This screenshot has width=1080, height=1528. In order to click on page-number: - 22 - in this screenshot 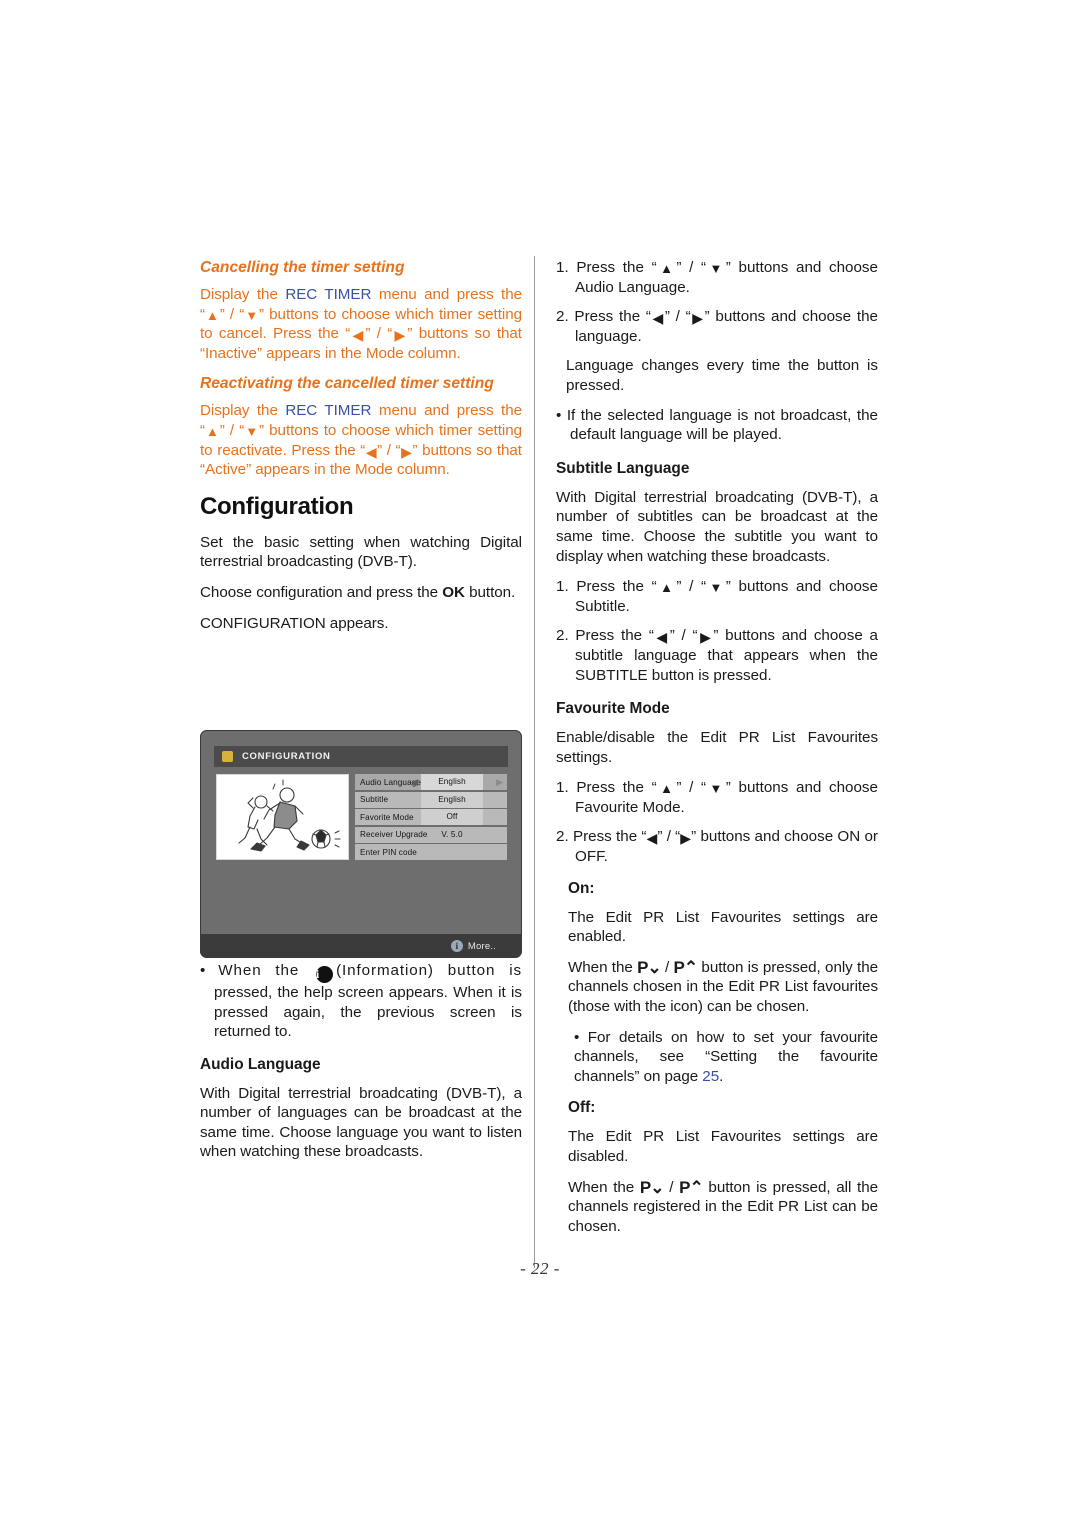, I will do `click(540, 1268)`.